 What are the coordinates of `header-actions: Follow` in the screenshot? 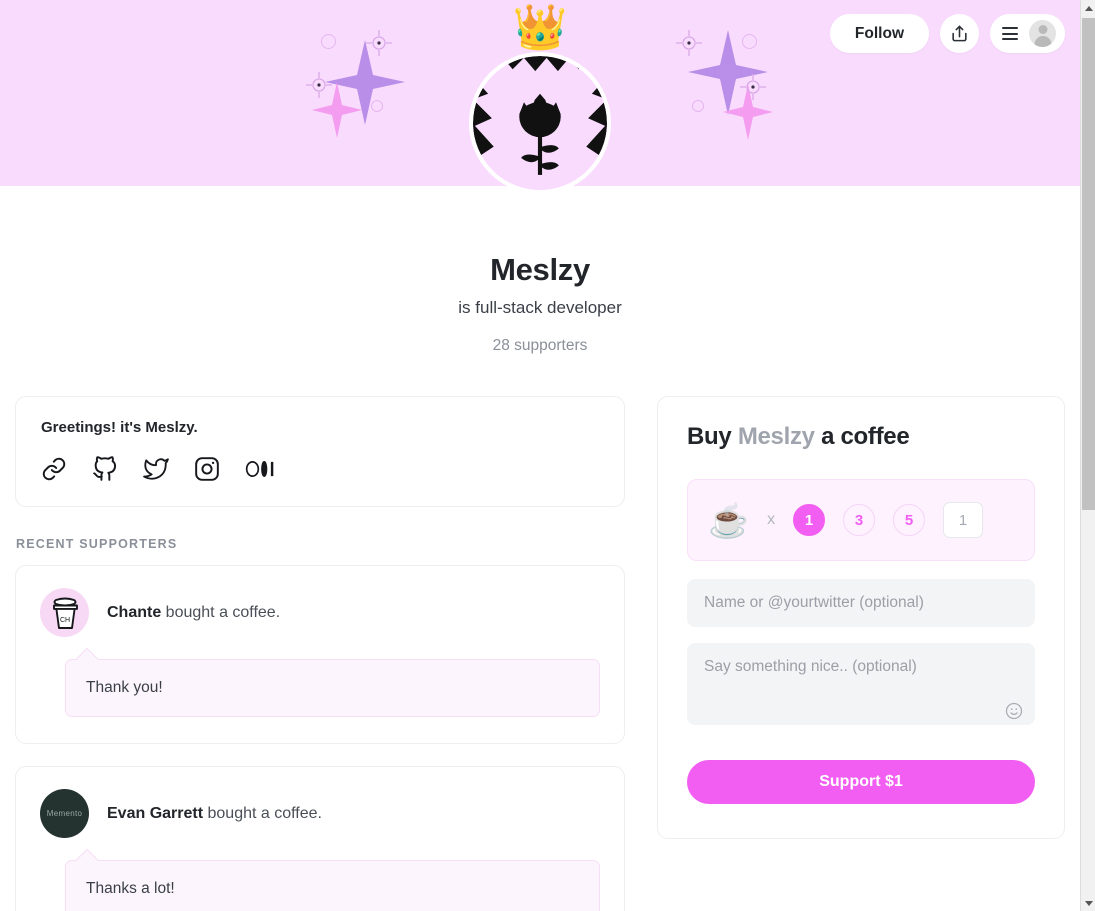 It's located at (947, 33).